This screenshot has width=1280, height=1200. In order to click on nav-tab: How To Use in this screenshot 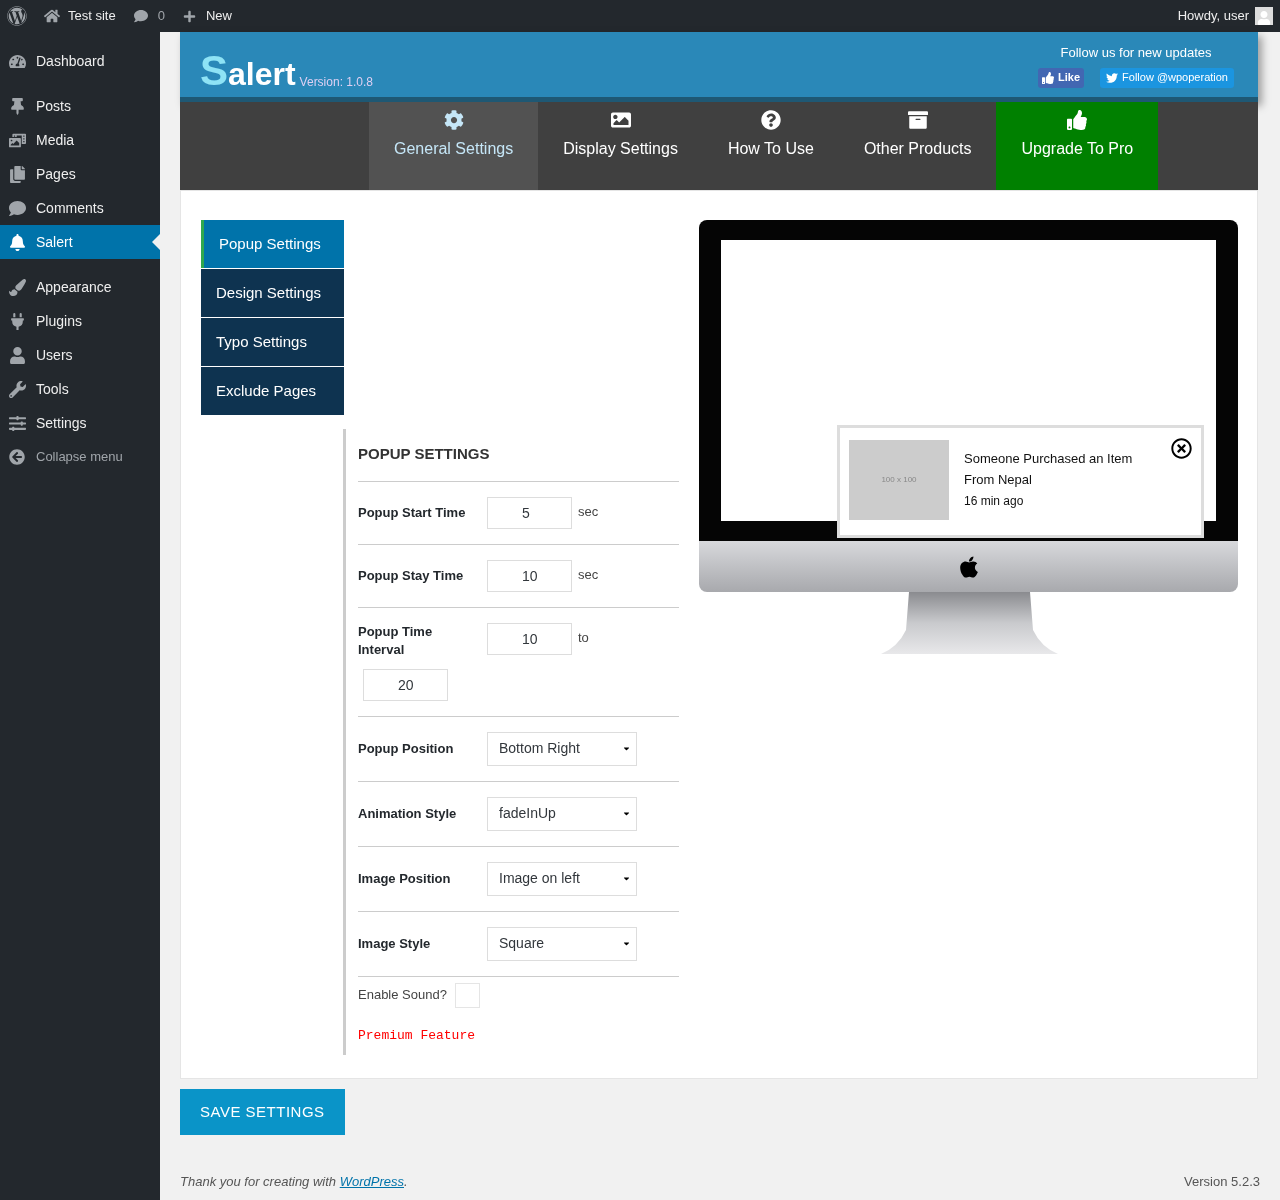, I will do `click(770, 146)`.